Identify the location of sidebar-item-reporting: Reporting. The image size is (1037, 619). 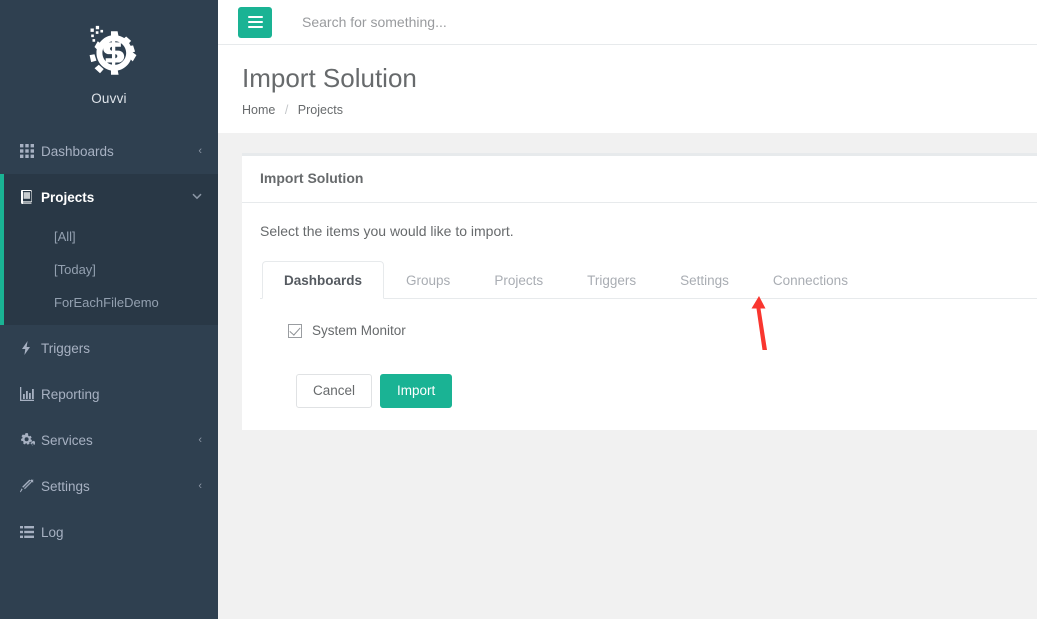
(109, 394).